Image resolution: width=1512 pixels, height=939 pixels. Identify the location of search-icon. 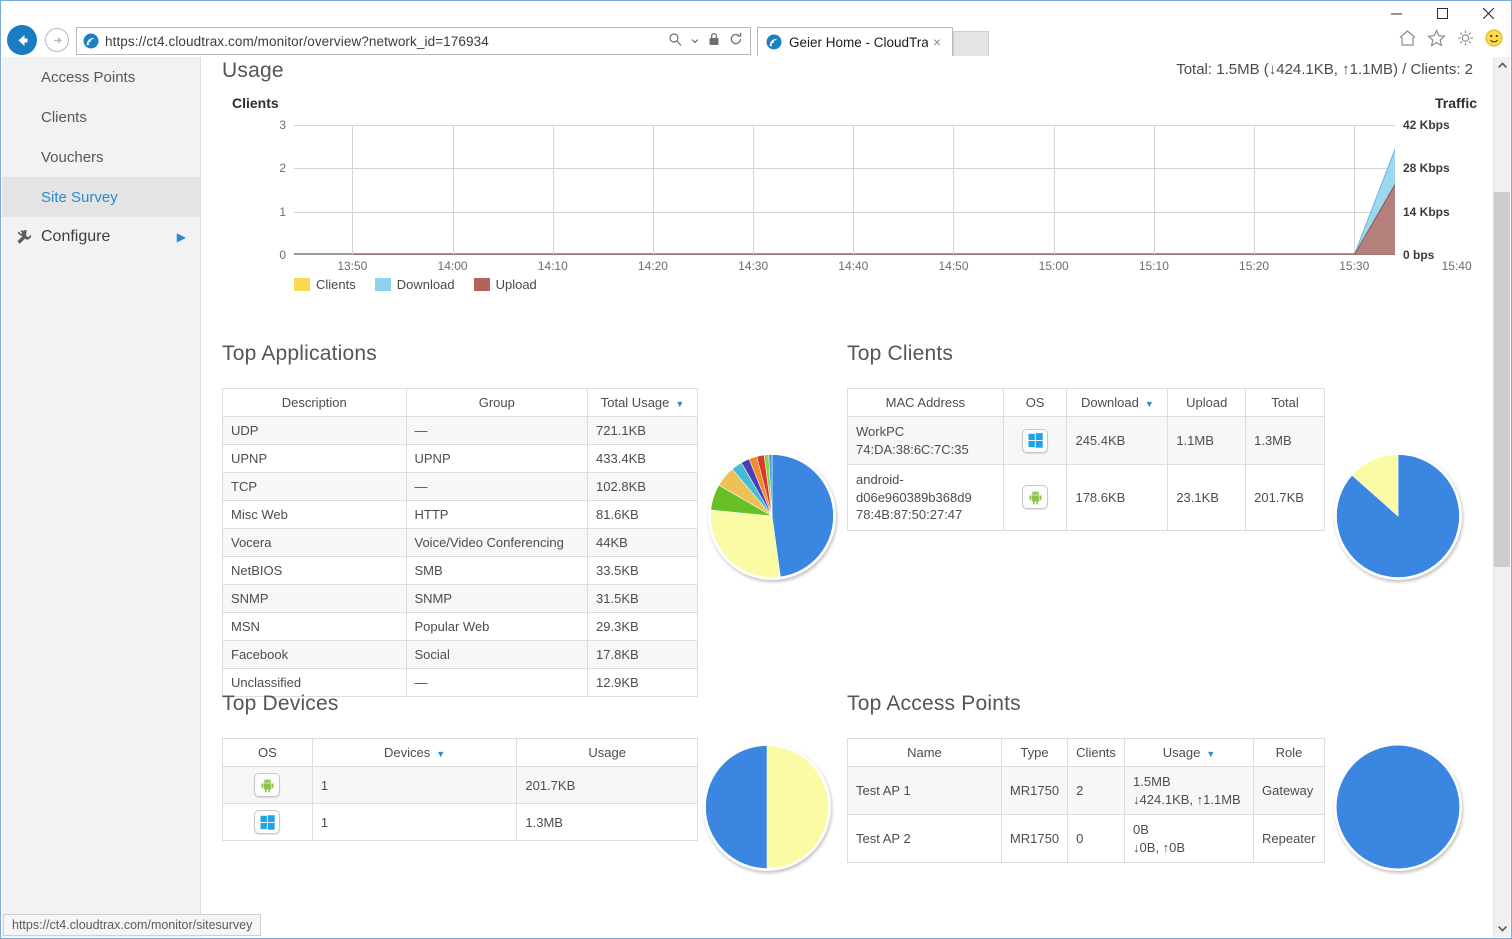
(675, 41).